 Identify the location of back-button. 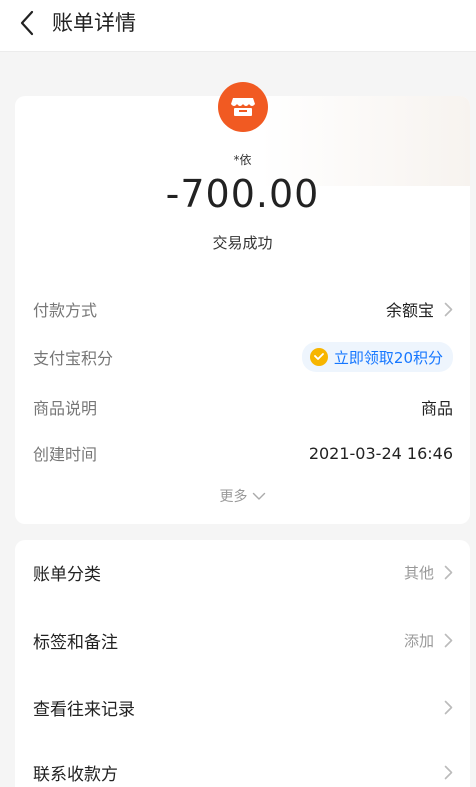
(27, 23).